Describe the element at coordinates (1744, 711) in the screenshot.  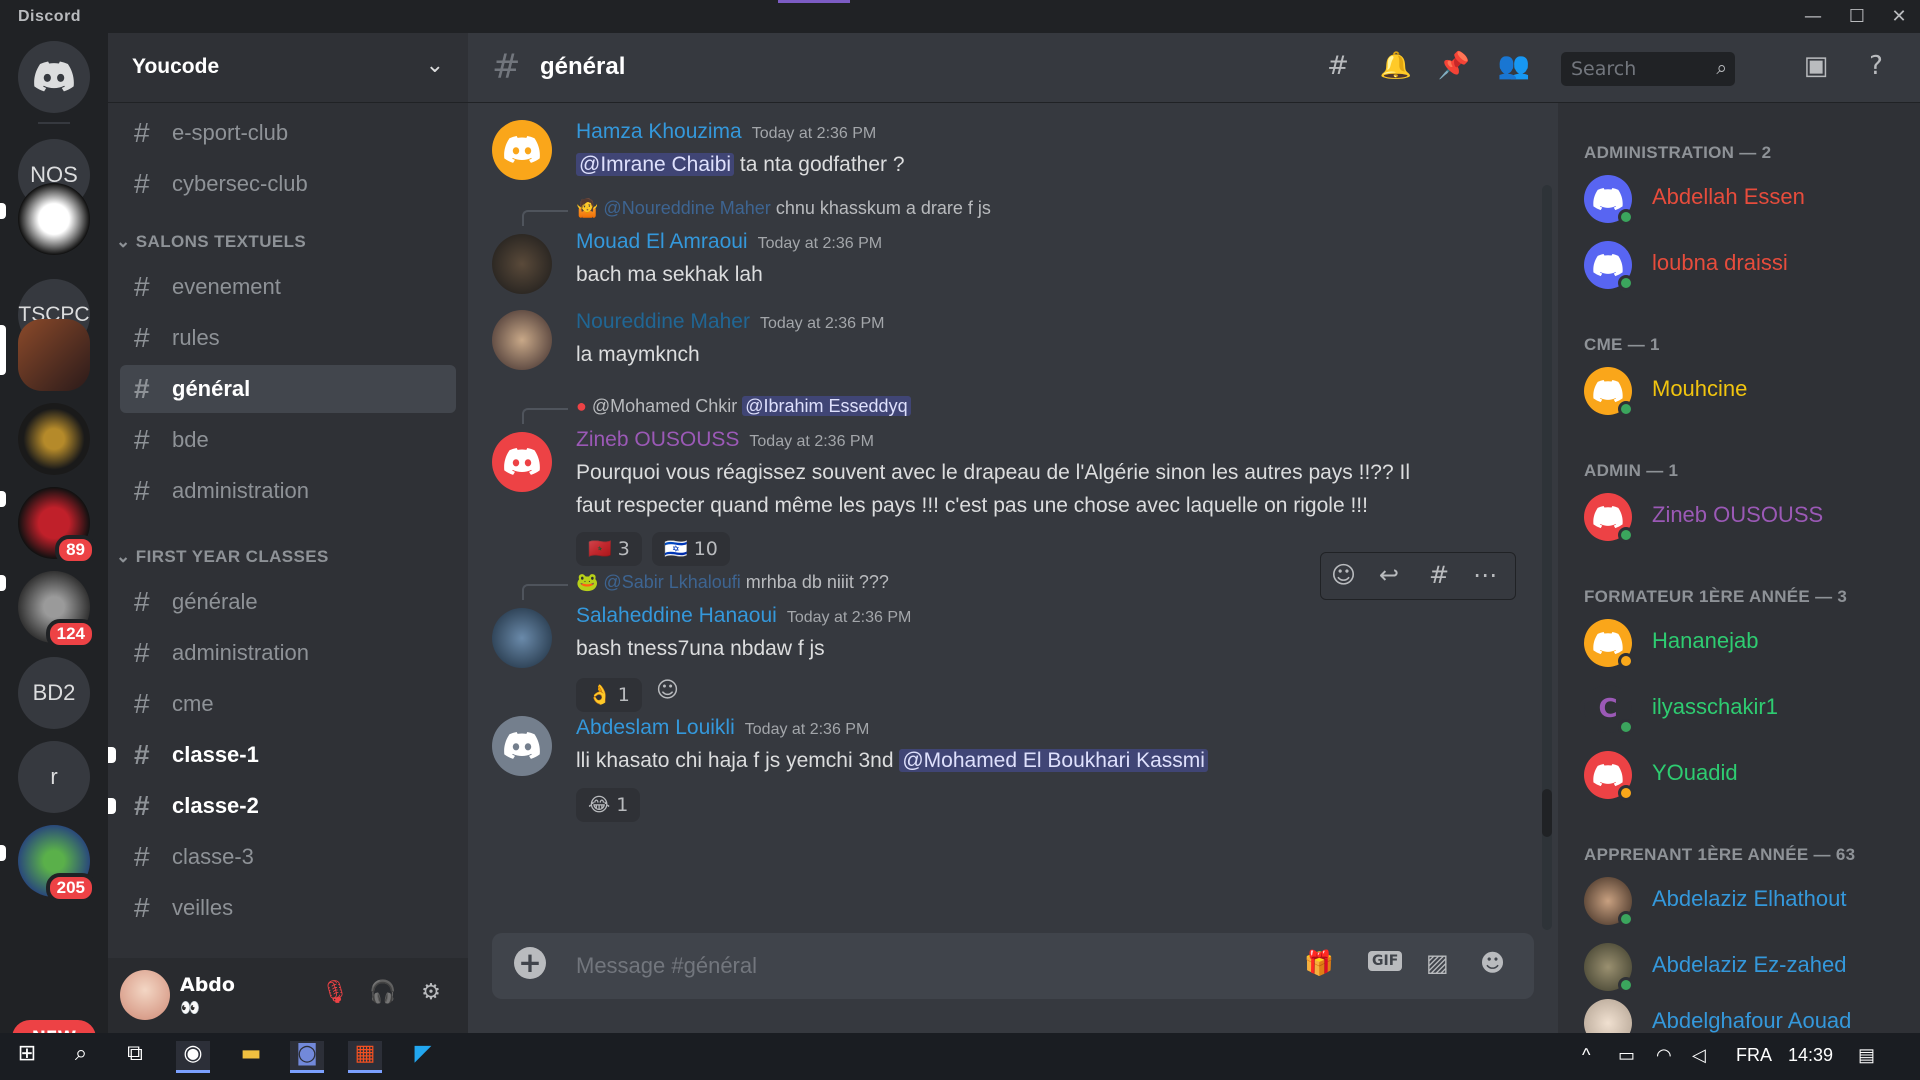
I see `member-item: C ilyasschakir1` at that location.